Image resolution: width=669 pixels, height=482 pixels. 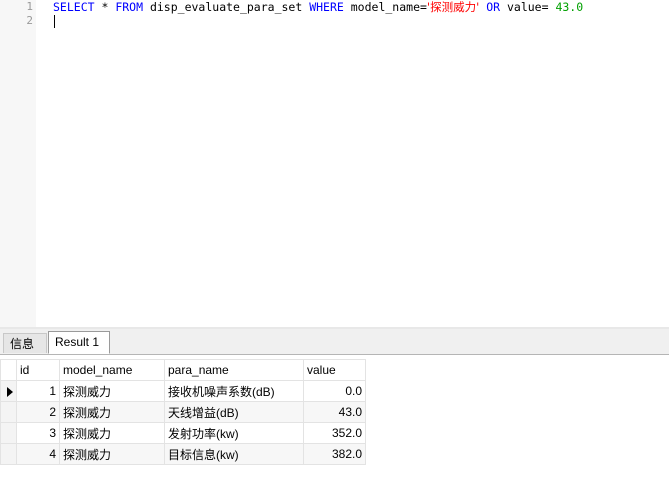 What do you see at coordinates (129, 7) in the screenshot?
I see `keyword-from: FROM` at bounding box center [129, 7].